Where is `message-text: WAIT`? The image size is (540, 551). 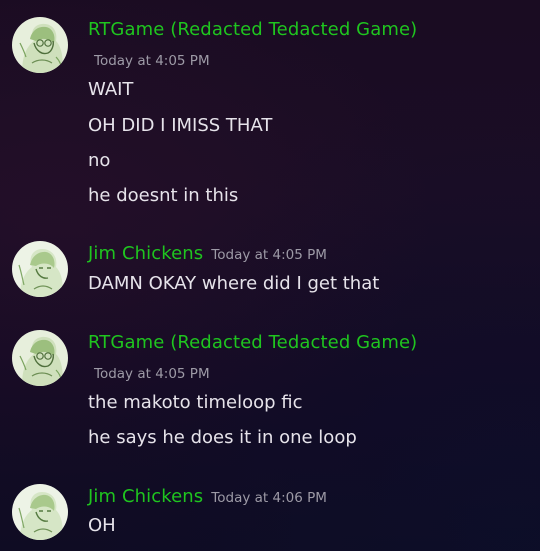
message-text: WAIT is located at coordinates (111, 89).